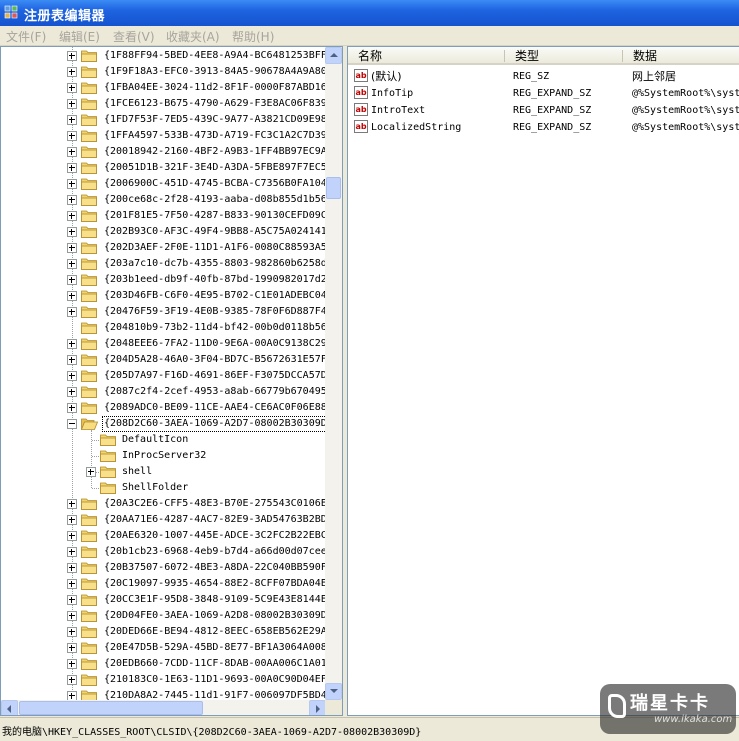 The width and height of the screenshot is (739, 741). Describe the element at coordinates (79, 36) in the screenshot. I see `menu-edit: 编辑(E)` at that location.